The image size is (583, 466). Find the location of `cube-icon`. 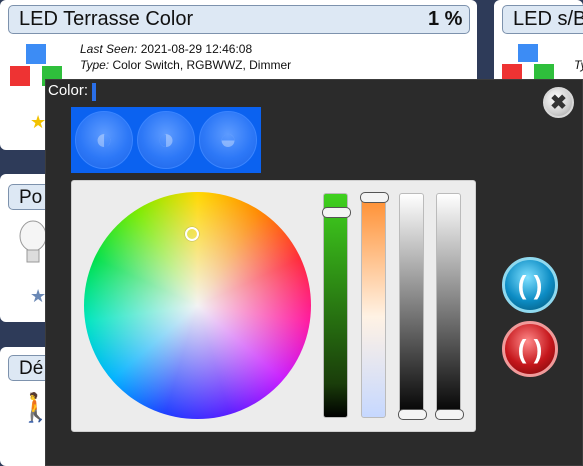

cube-icon is located at coordinates (529, 62).